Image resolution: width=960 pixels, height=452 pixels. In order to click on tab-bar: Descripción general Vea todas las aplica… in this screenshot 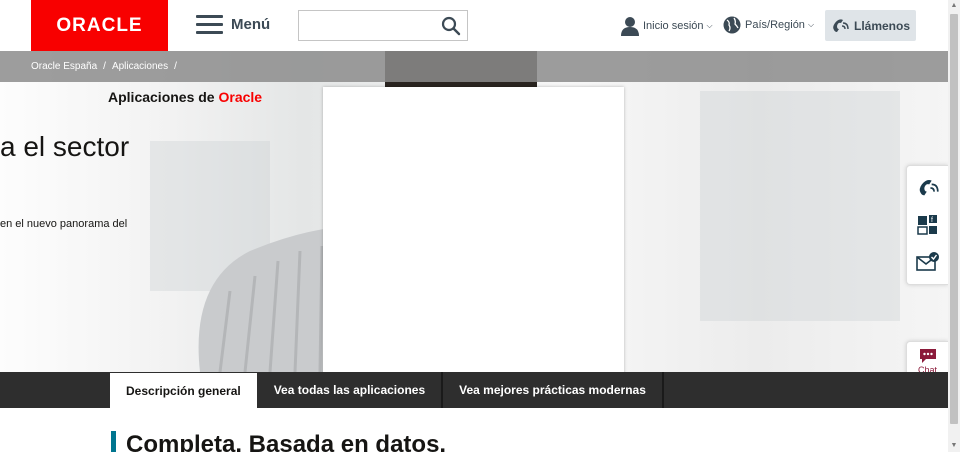, I will do `click(474, 390)`.